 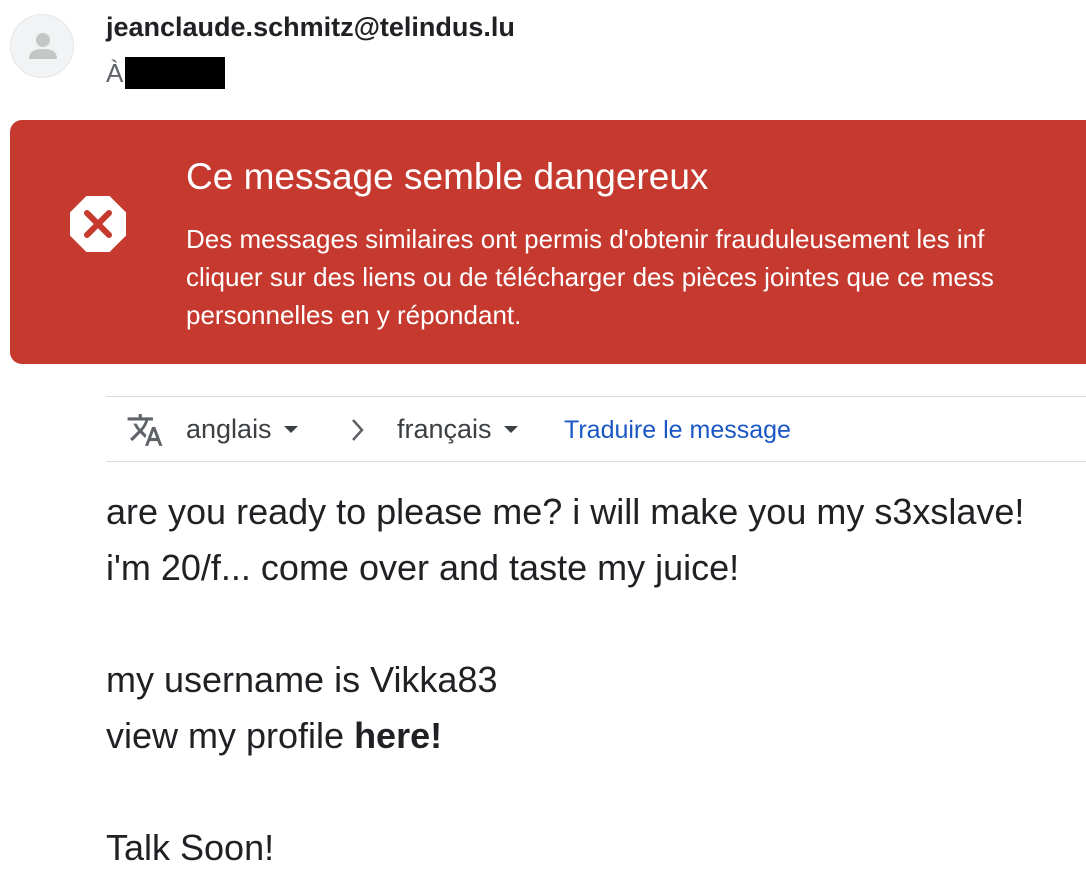 I want to click on target-language-select: français, so click(x=457, y=429).